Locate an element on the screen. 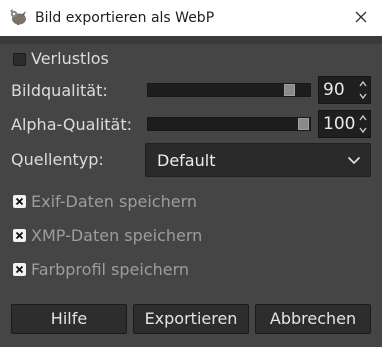 The width and height of the screenshot is (382, 347). alpha-quality-slider is located at coordinates (229, 124).